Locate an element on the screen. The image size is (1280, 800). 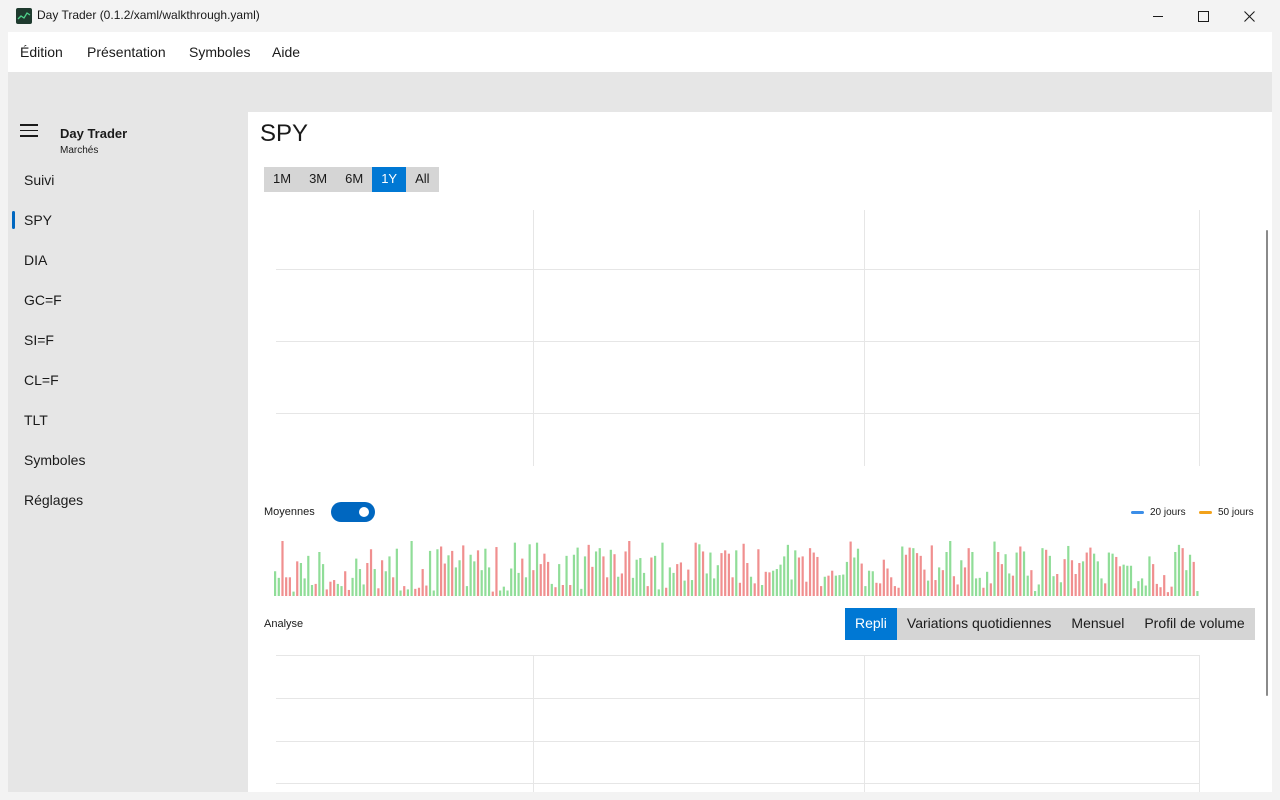
range-button-1m: 1M is located at coordinates (282, 179).